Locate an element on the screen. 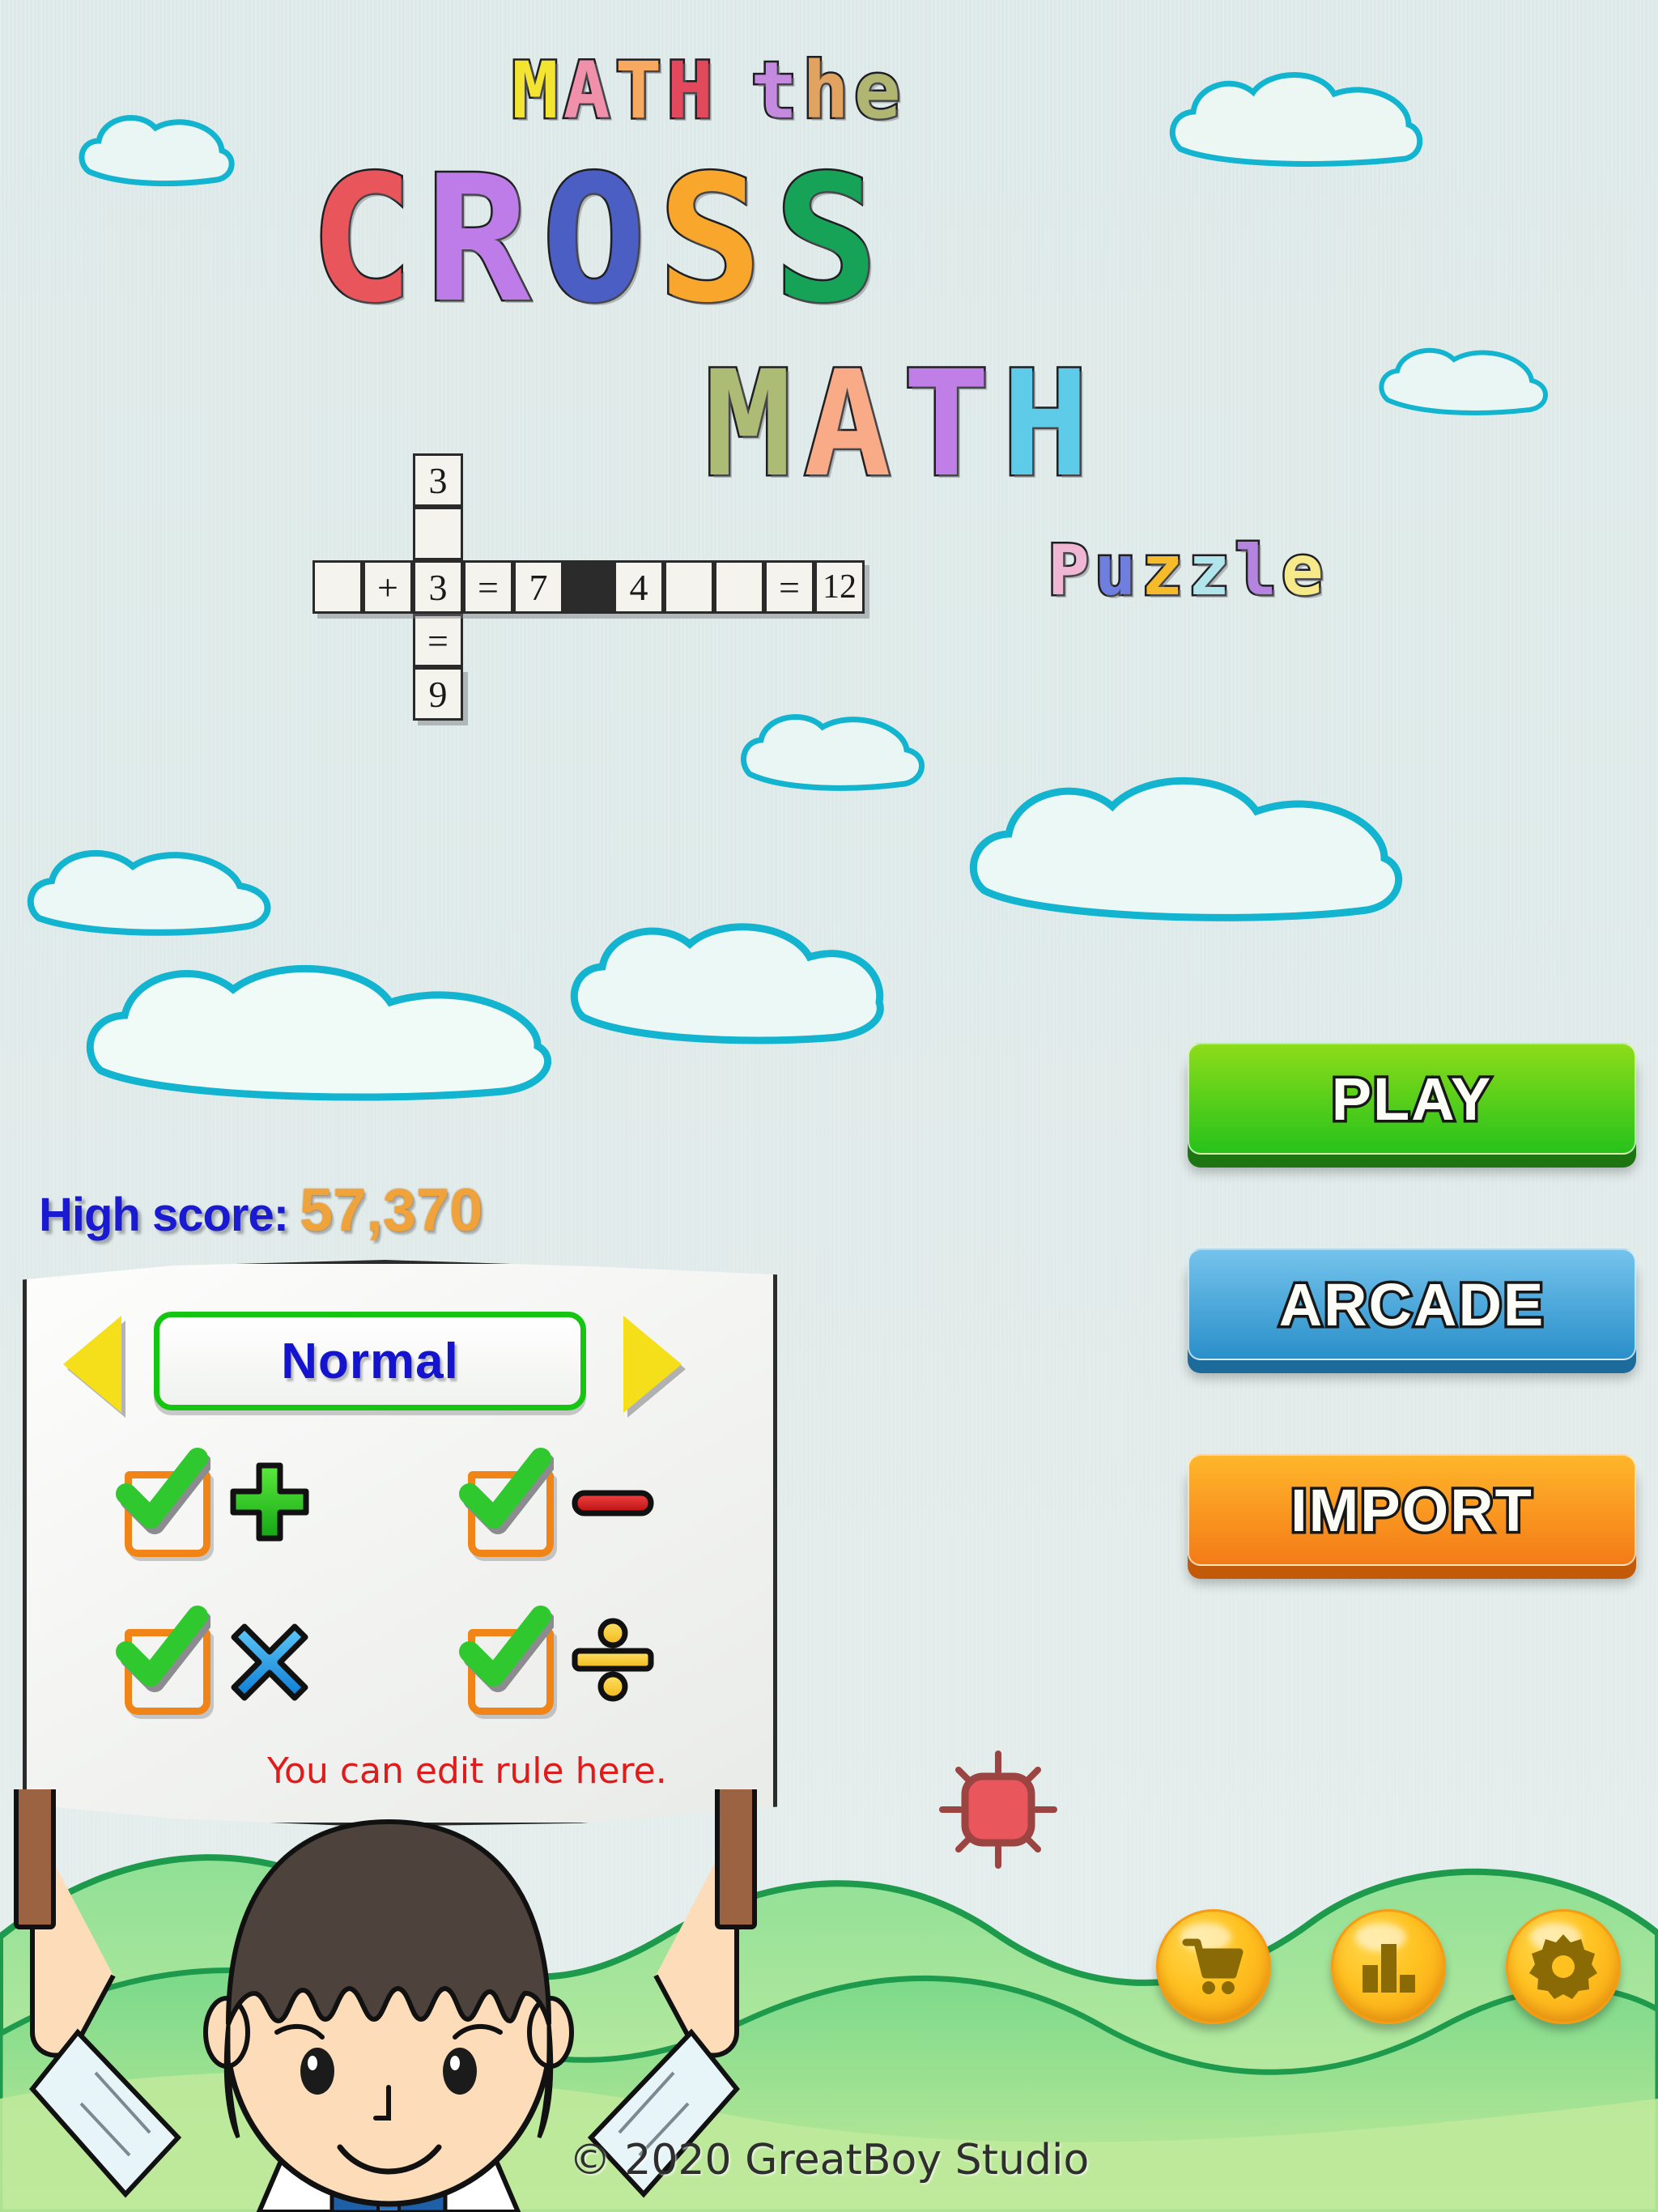  logo-line-math-the: MATH the is located at coordinates (708, 91).